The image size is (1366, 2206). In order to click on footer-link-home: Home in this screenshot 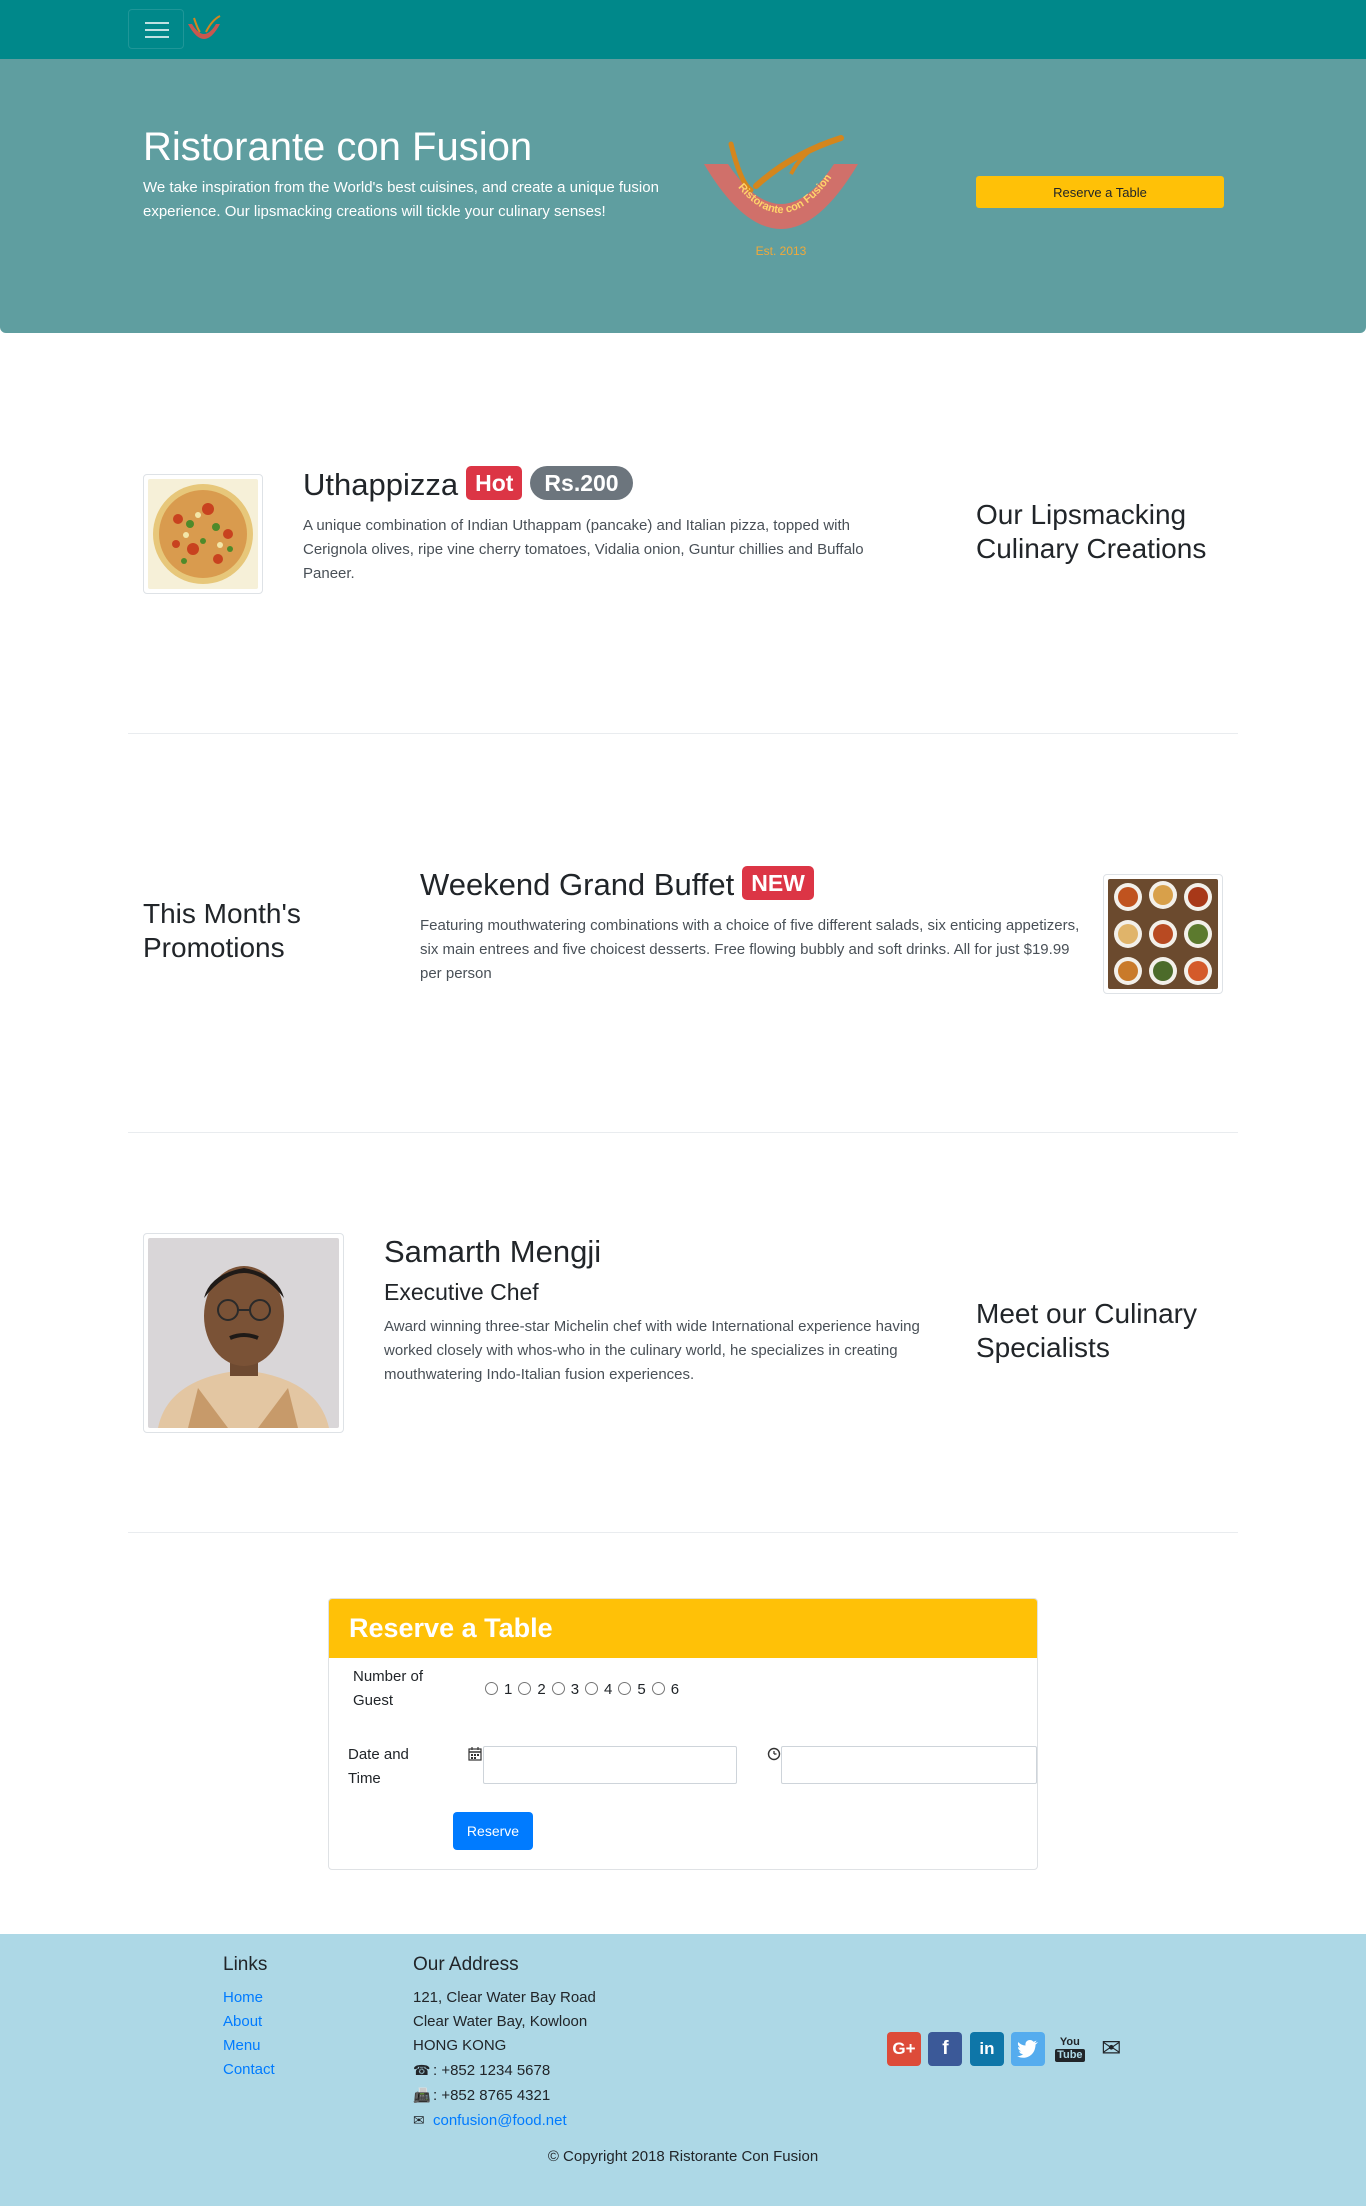, I will do `click(243, 1997)`.